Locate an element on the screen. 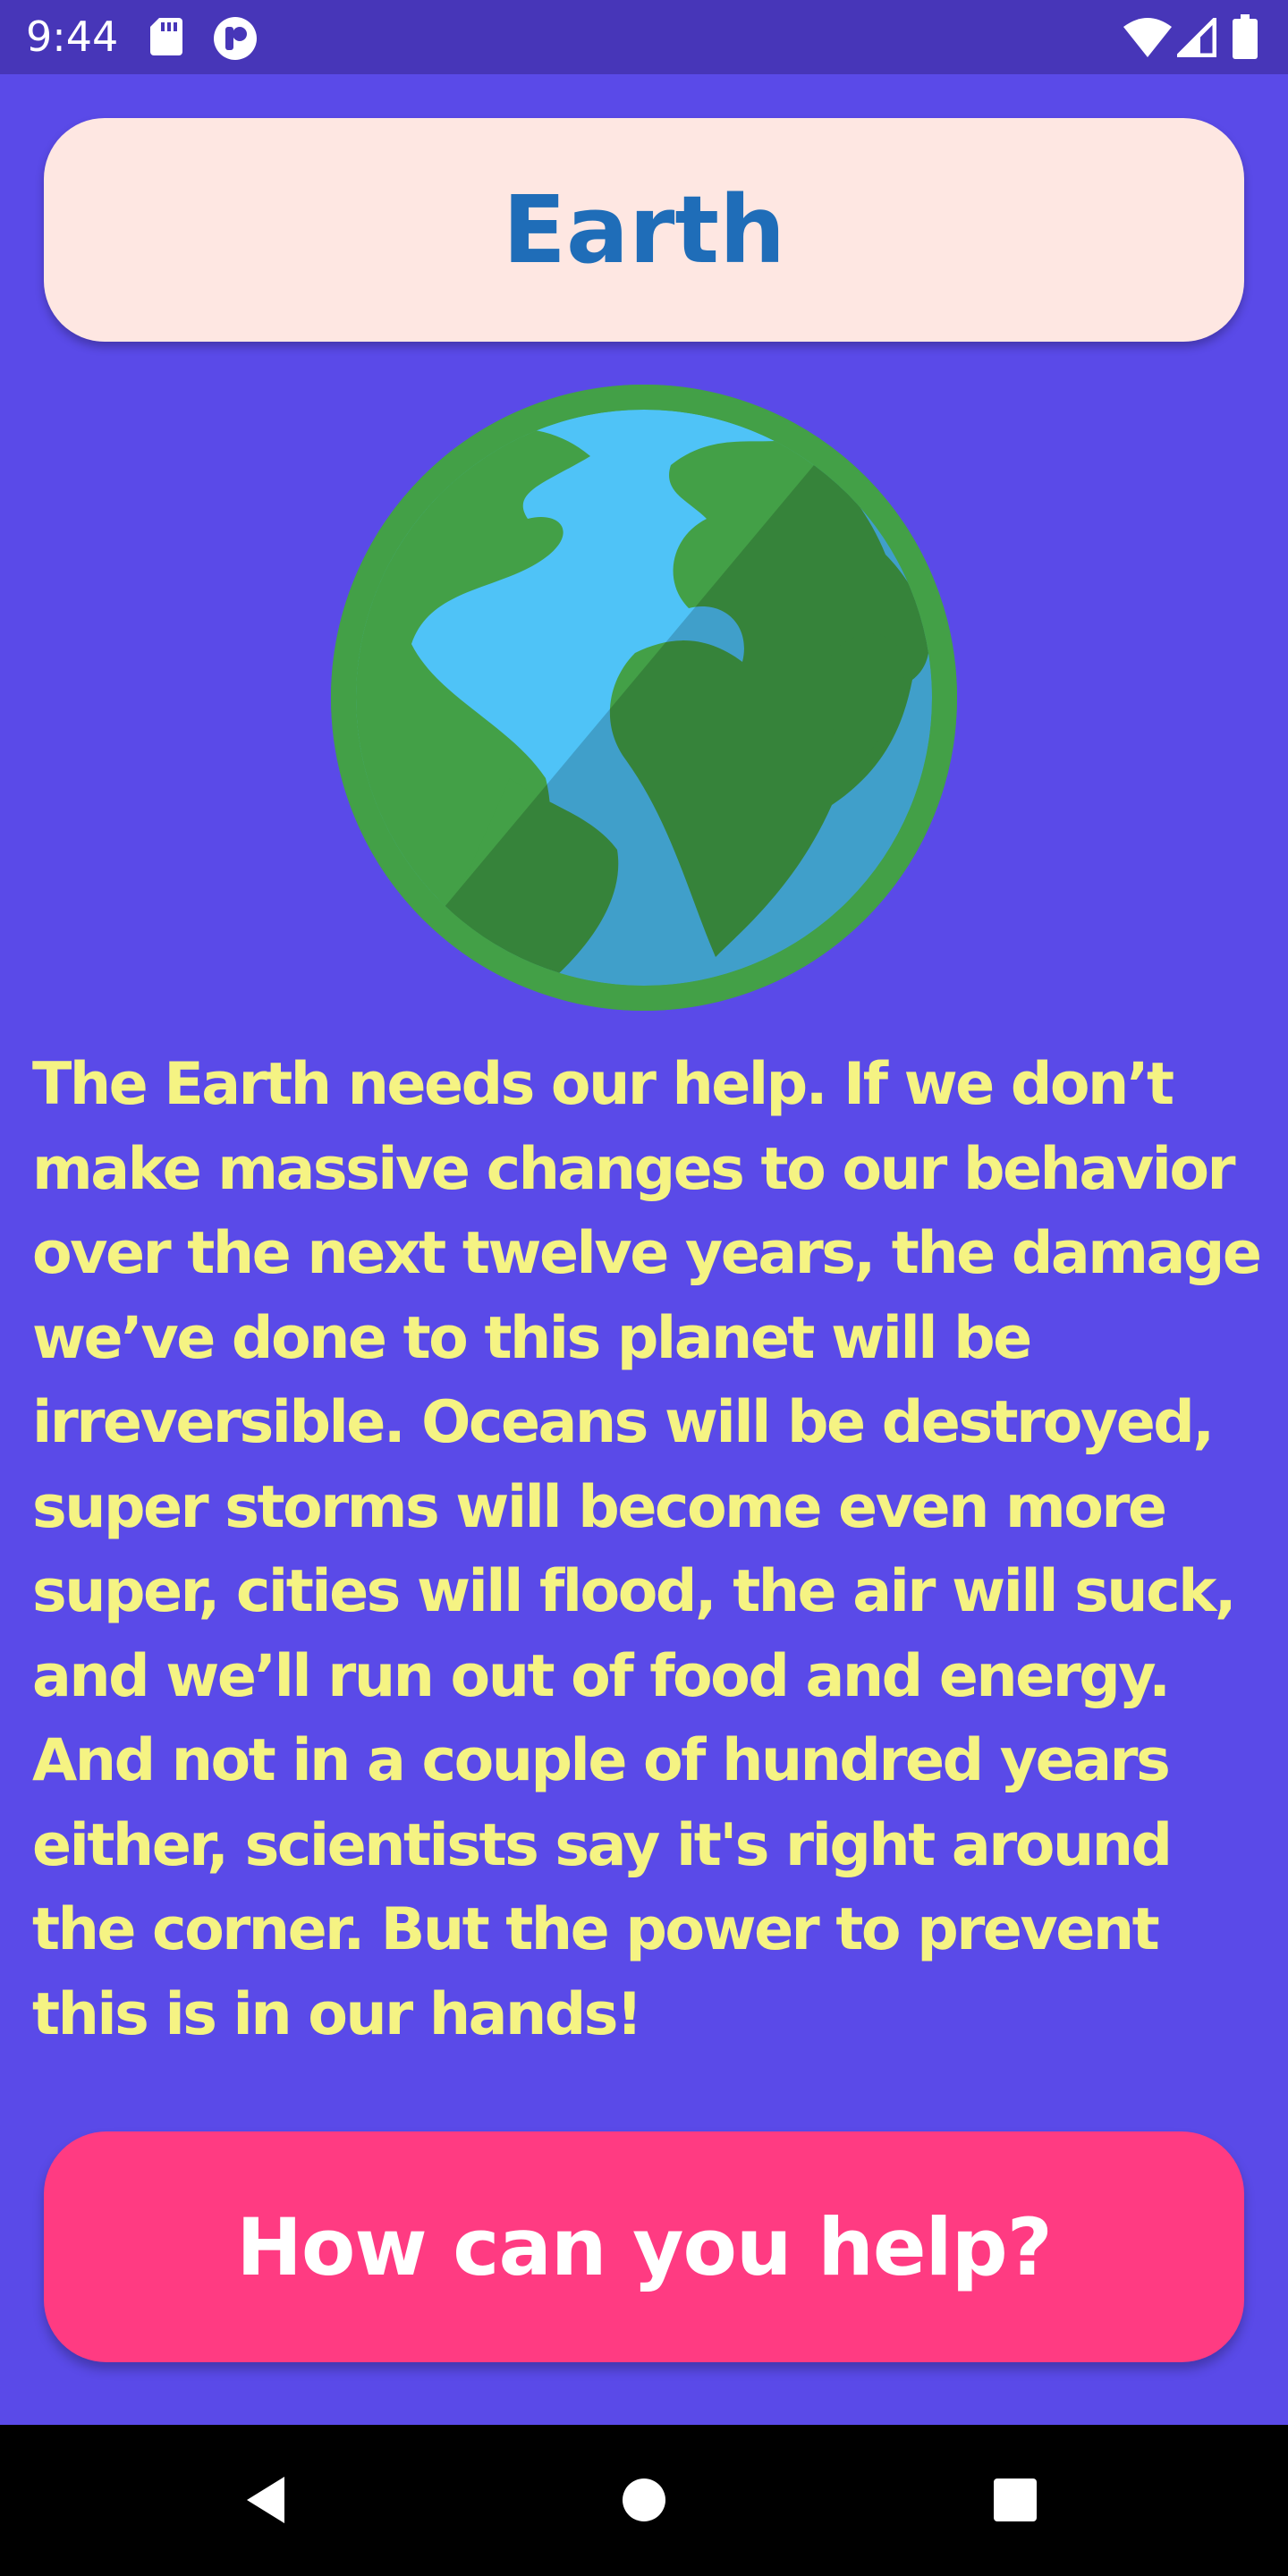 This screenshot has width=1288, height=2576. status-time: 9:44 is located at coordinates (72, 37).